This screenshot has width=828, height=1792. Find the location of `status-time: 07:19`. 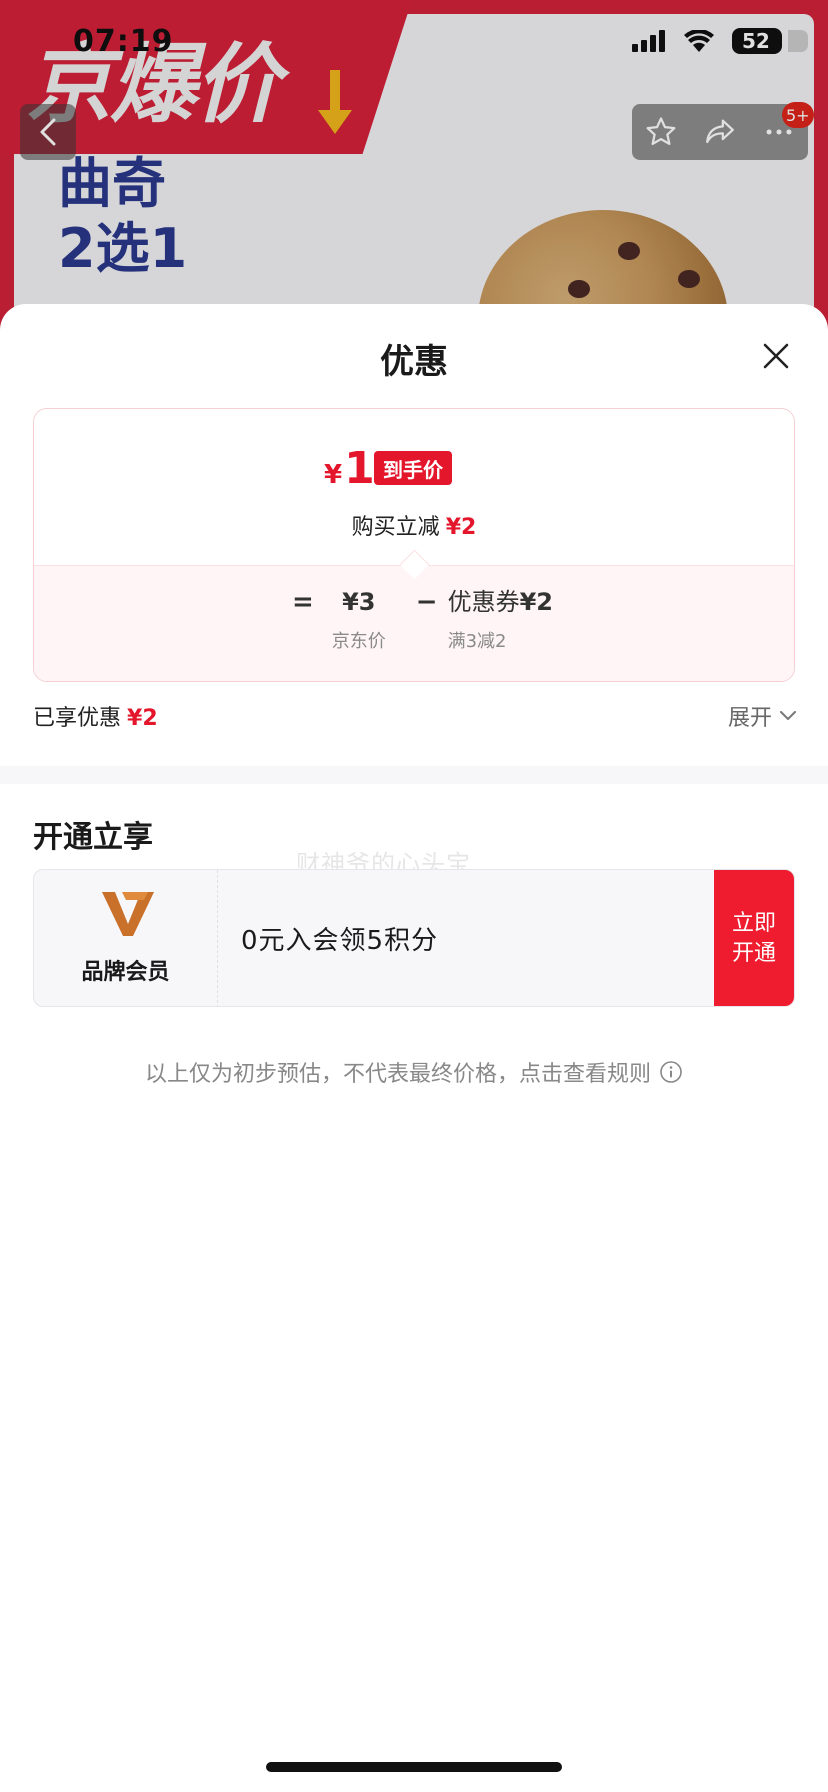

status-time: 07:19 is located at coordinates (123, 41).